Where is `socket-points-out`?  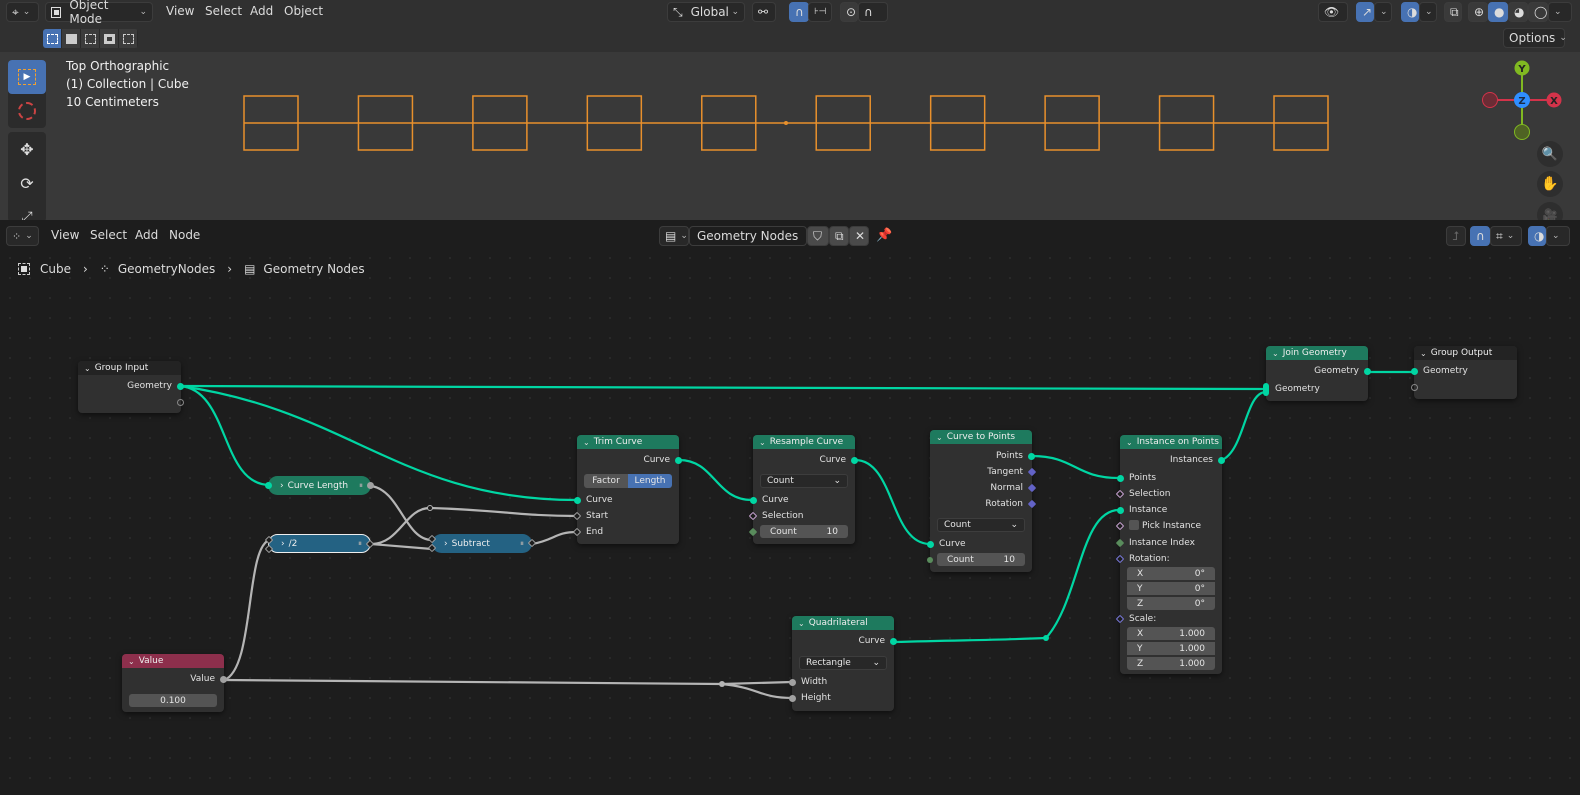
socket-points-out is located at coordinates (1031, 456).